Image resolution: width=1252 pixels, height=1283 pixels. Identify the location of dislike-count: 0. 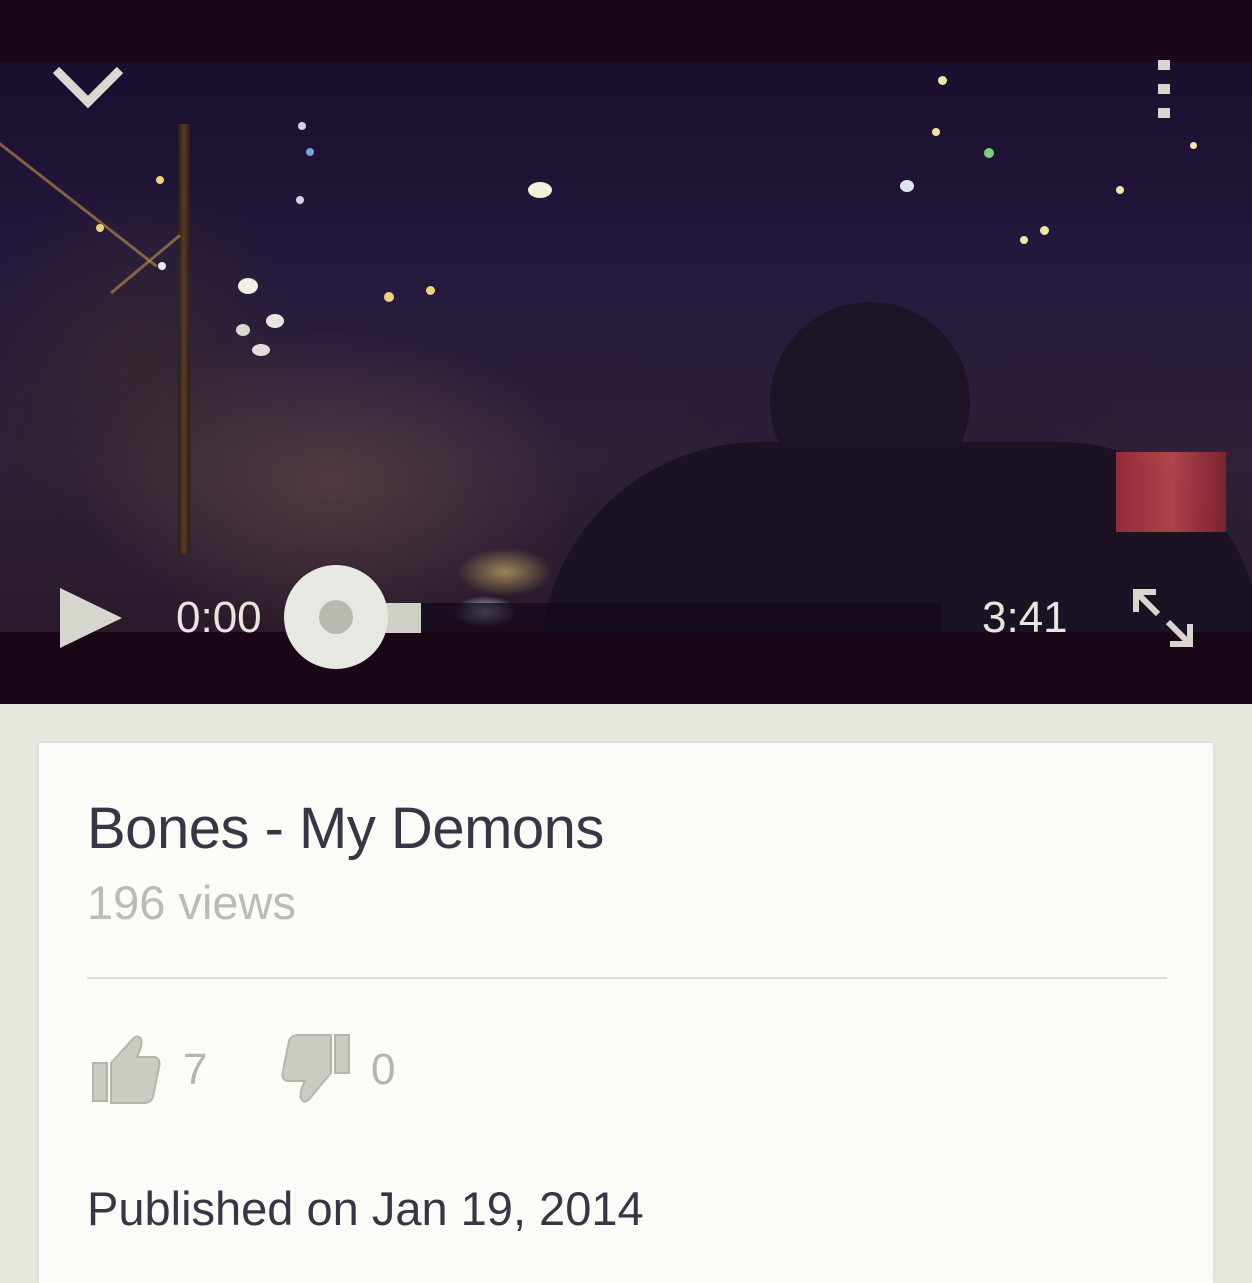
(383, 1069).